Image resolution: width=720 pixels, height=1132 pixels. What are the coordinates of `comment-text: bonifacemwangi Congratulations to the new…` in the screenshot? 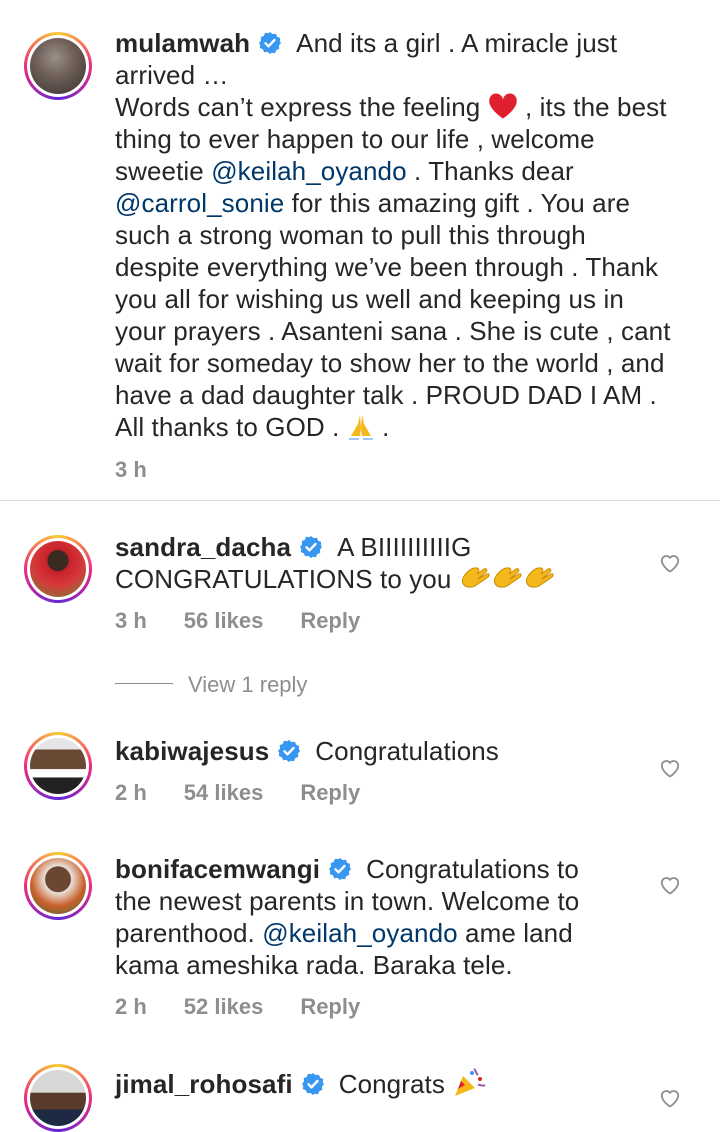 It's located at (347, 917).